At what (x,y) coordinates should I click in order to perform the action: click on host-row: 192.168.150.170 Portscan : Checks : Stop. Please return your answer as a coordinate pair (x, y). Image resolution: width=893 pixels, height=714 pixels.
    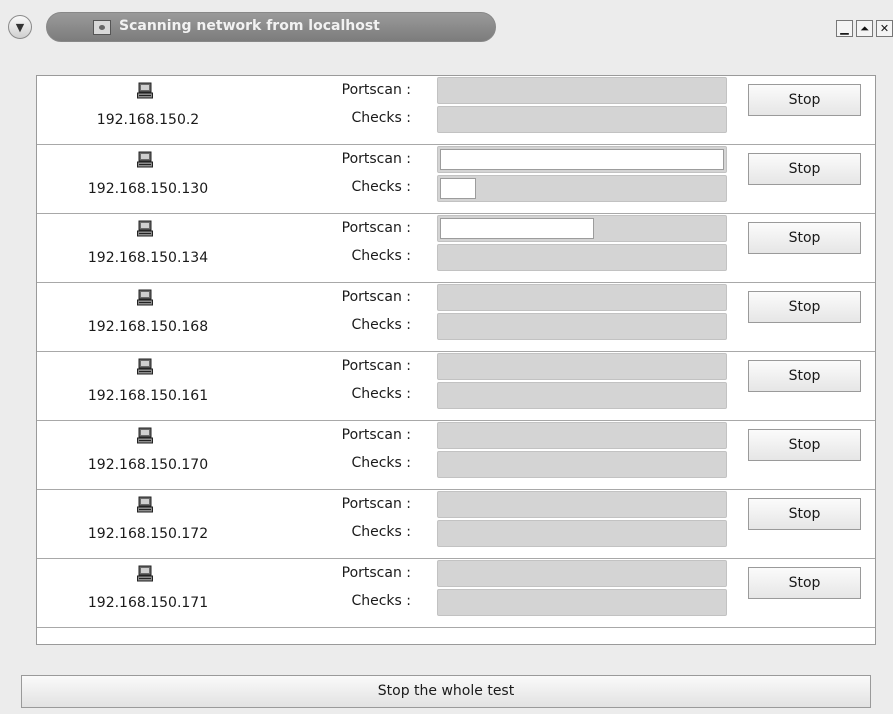
    Looking at the image, I should click on (456, 455).